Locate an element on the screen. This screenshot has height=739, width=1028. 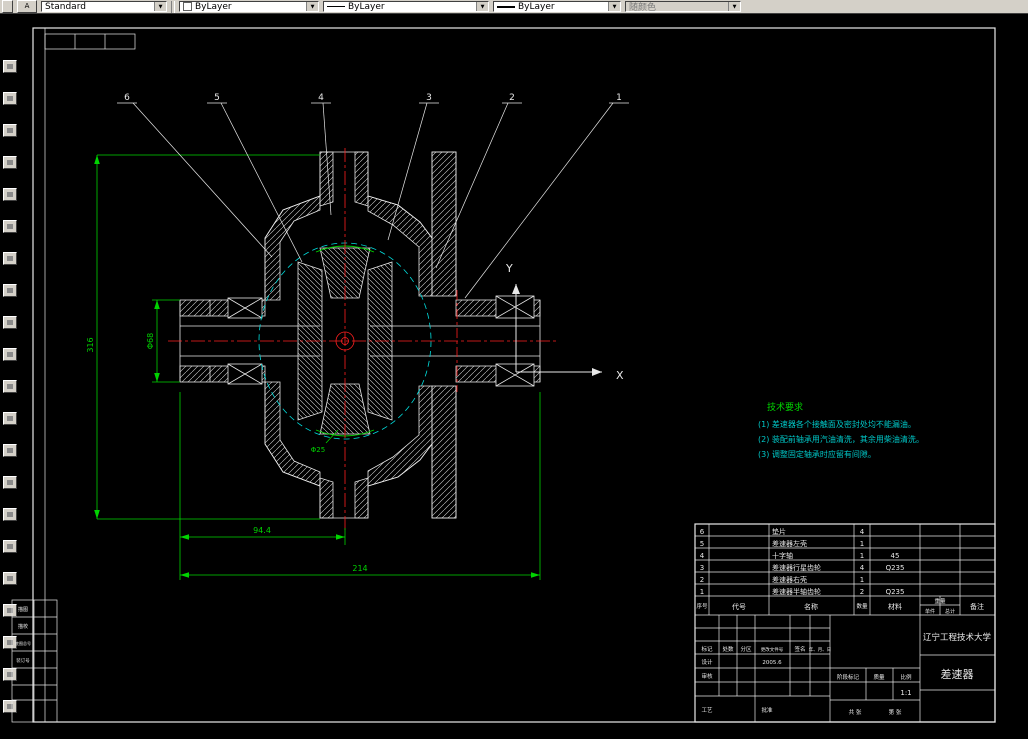
border-table-label: 底图总号 is located at coordinates (23, 643).